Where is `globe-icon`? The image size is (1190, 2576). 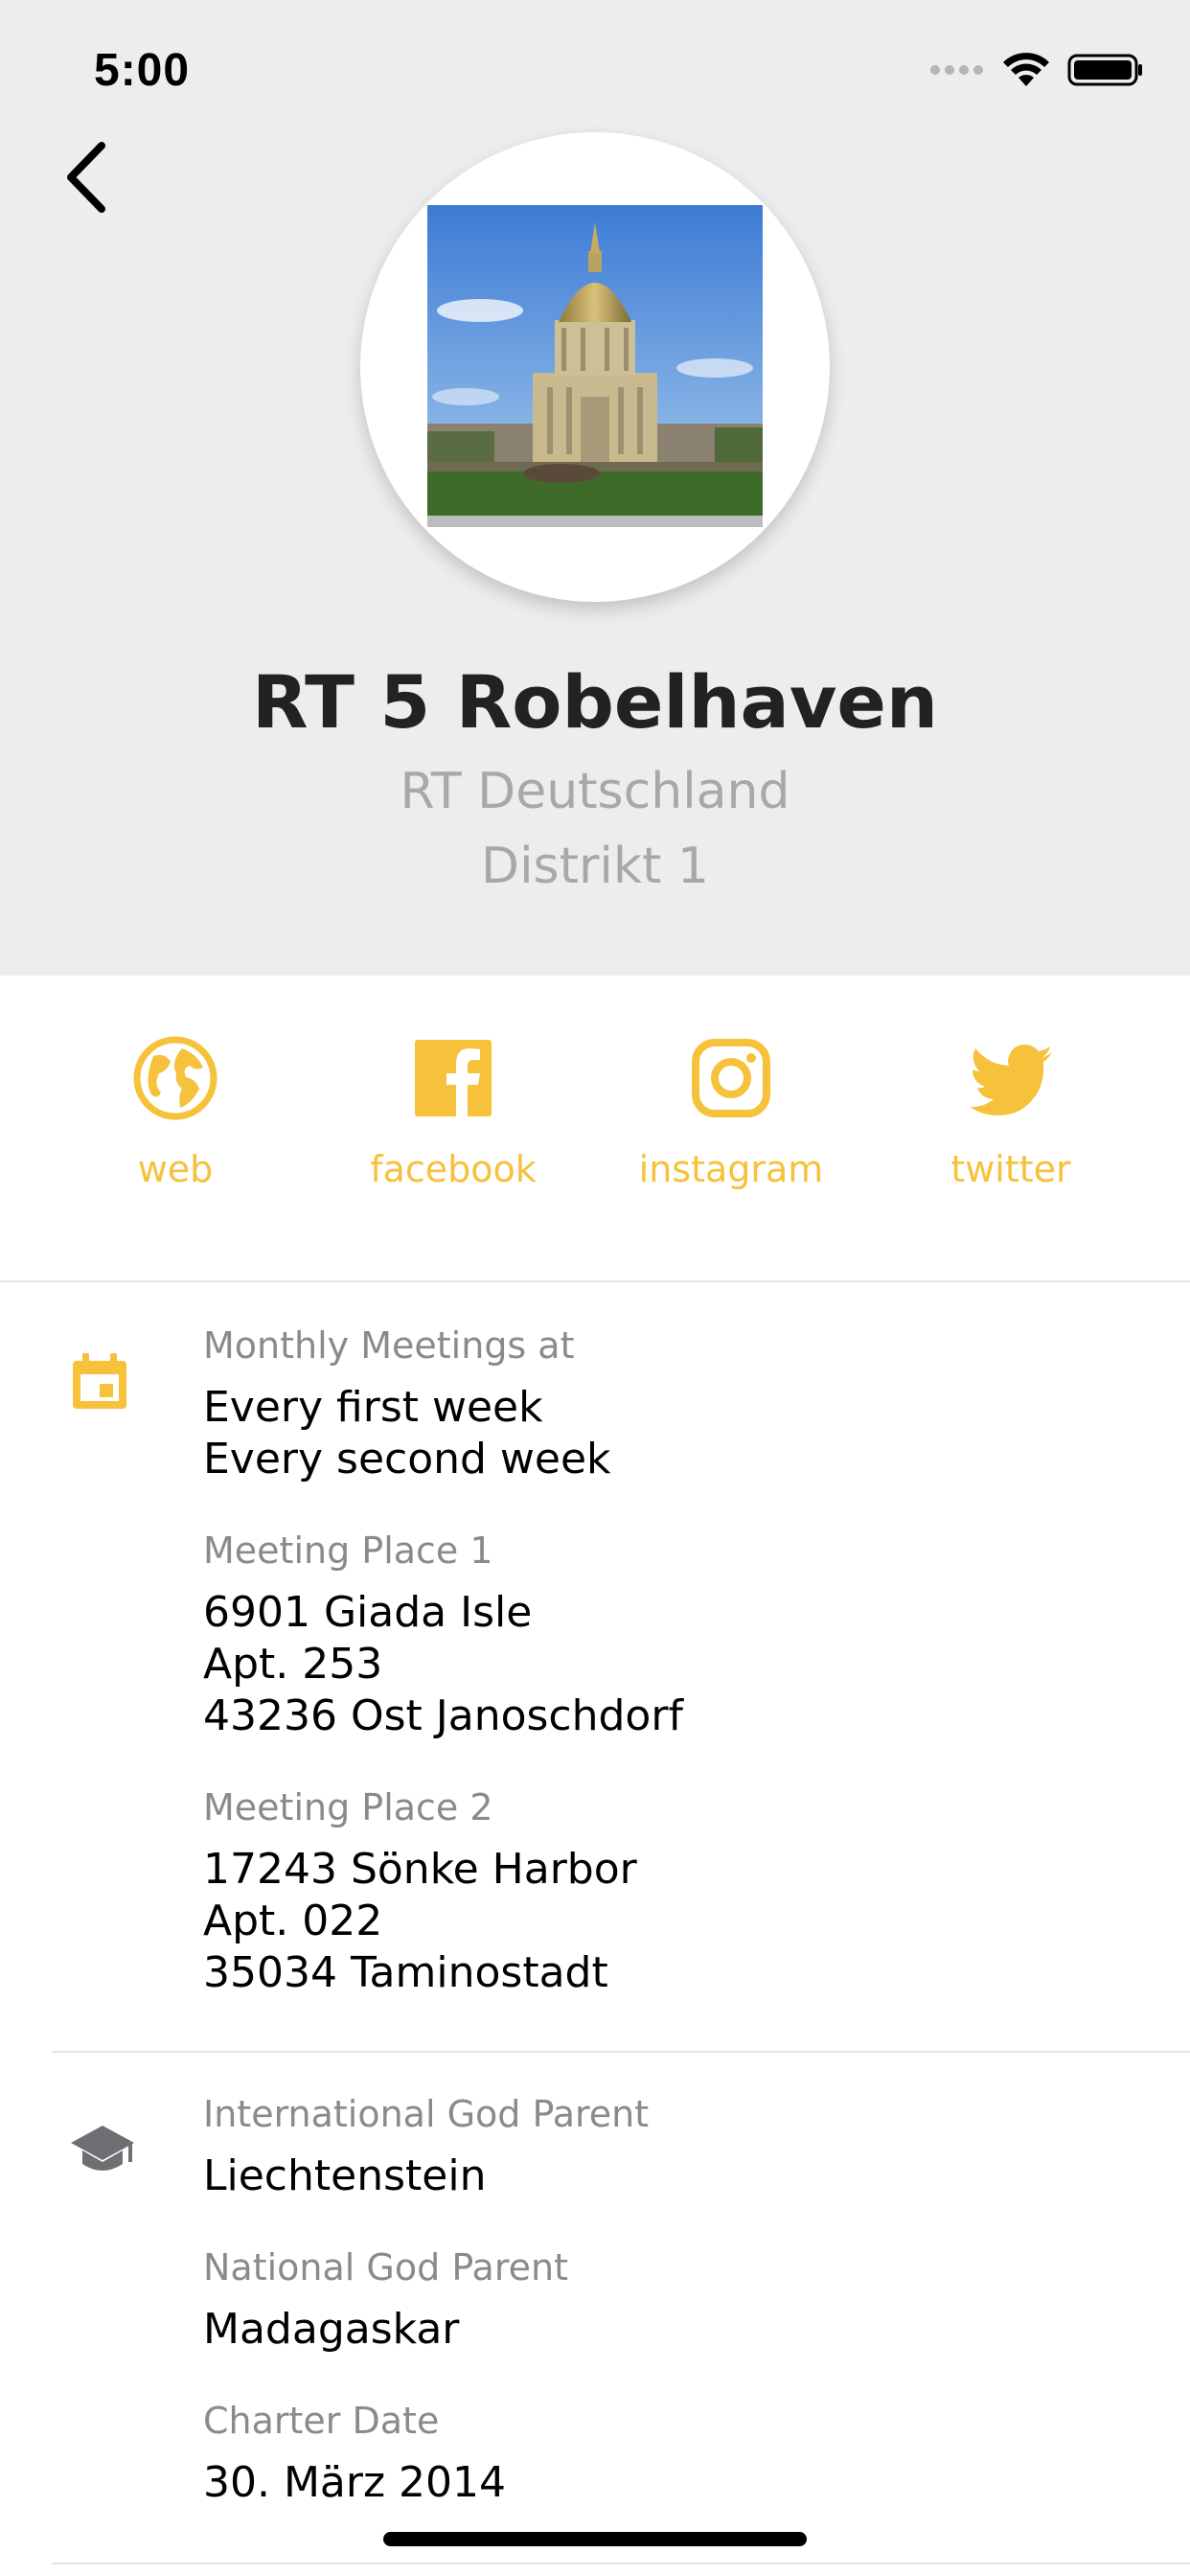 globe-icon is located at coordinates (175, 1078).